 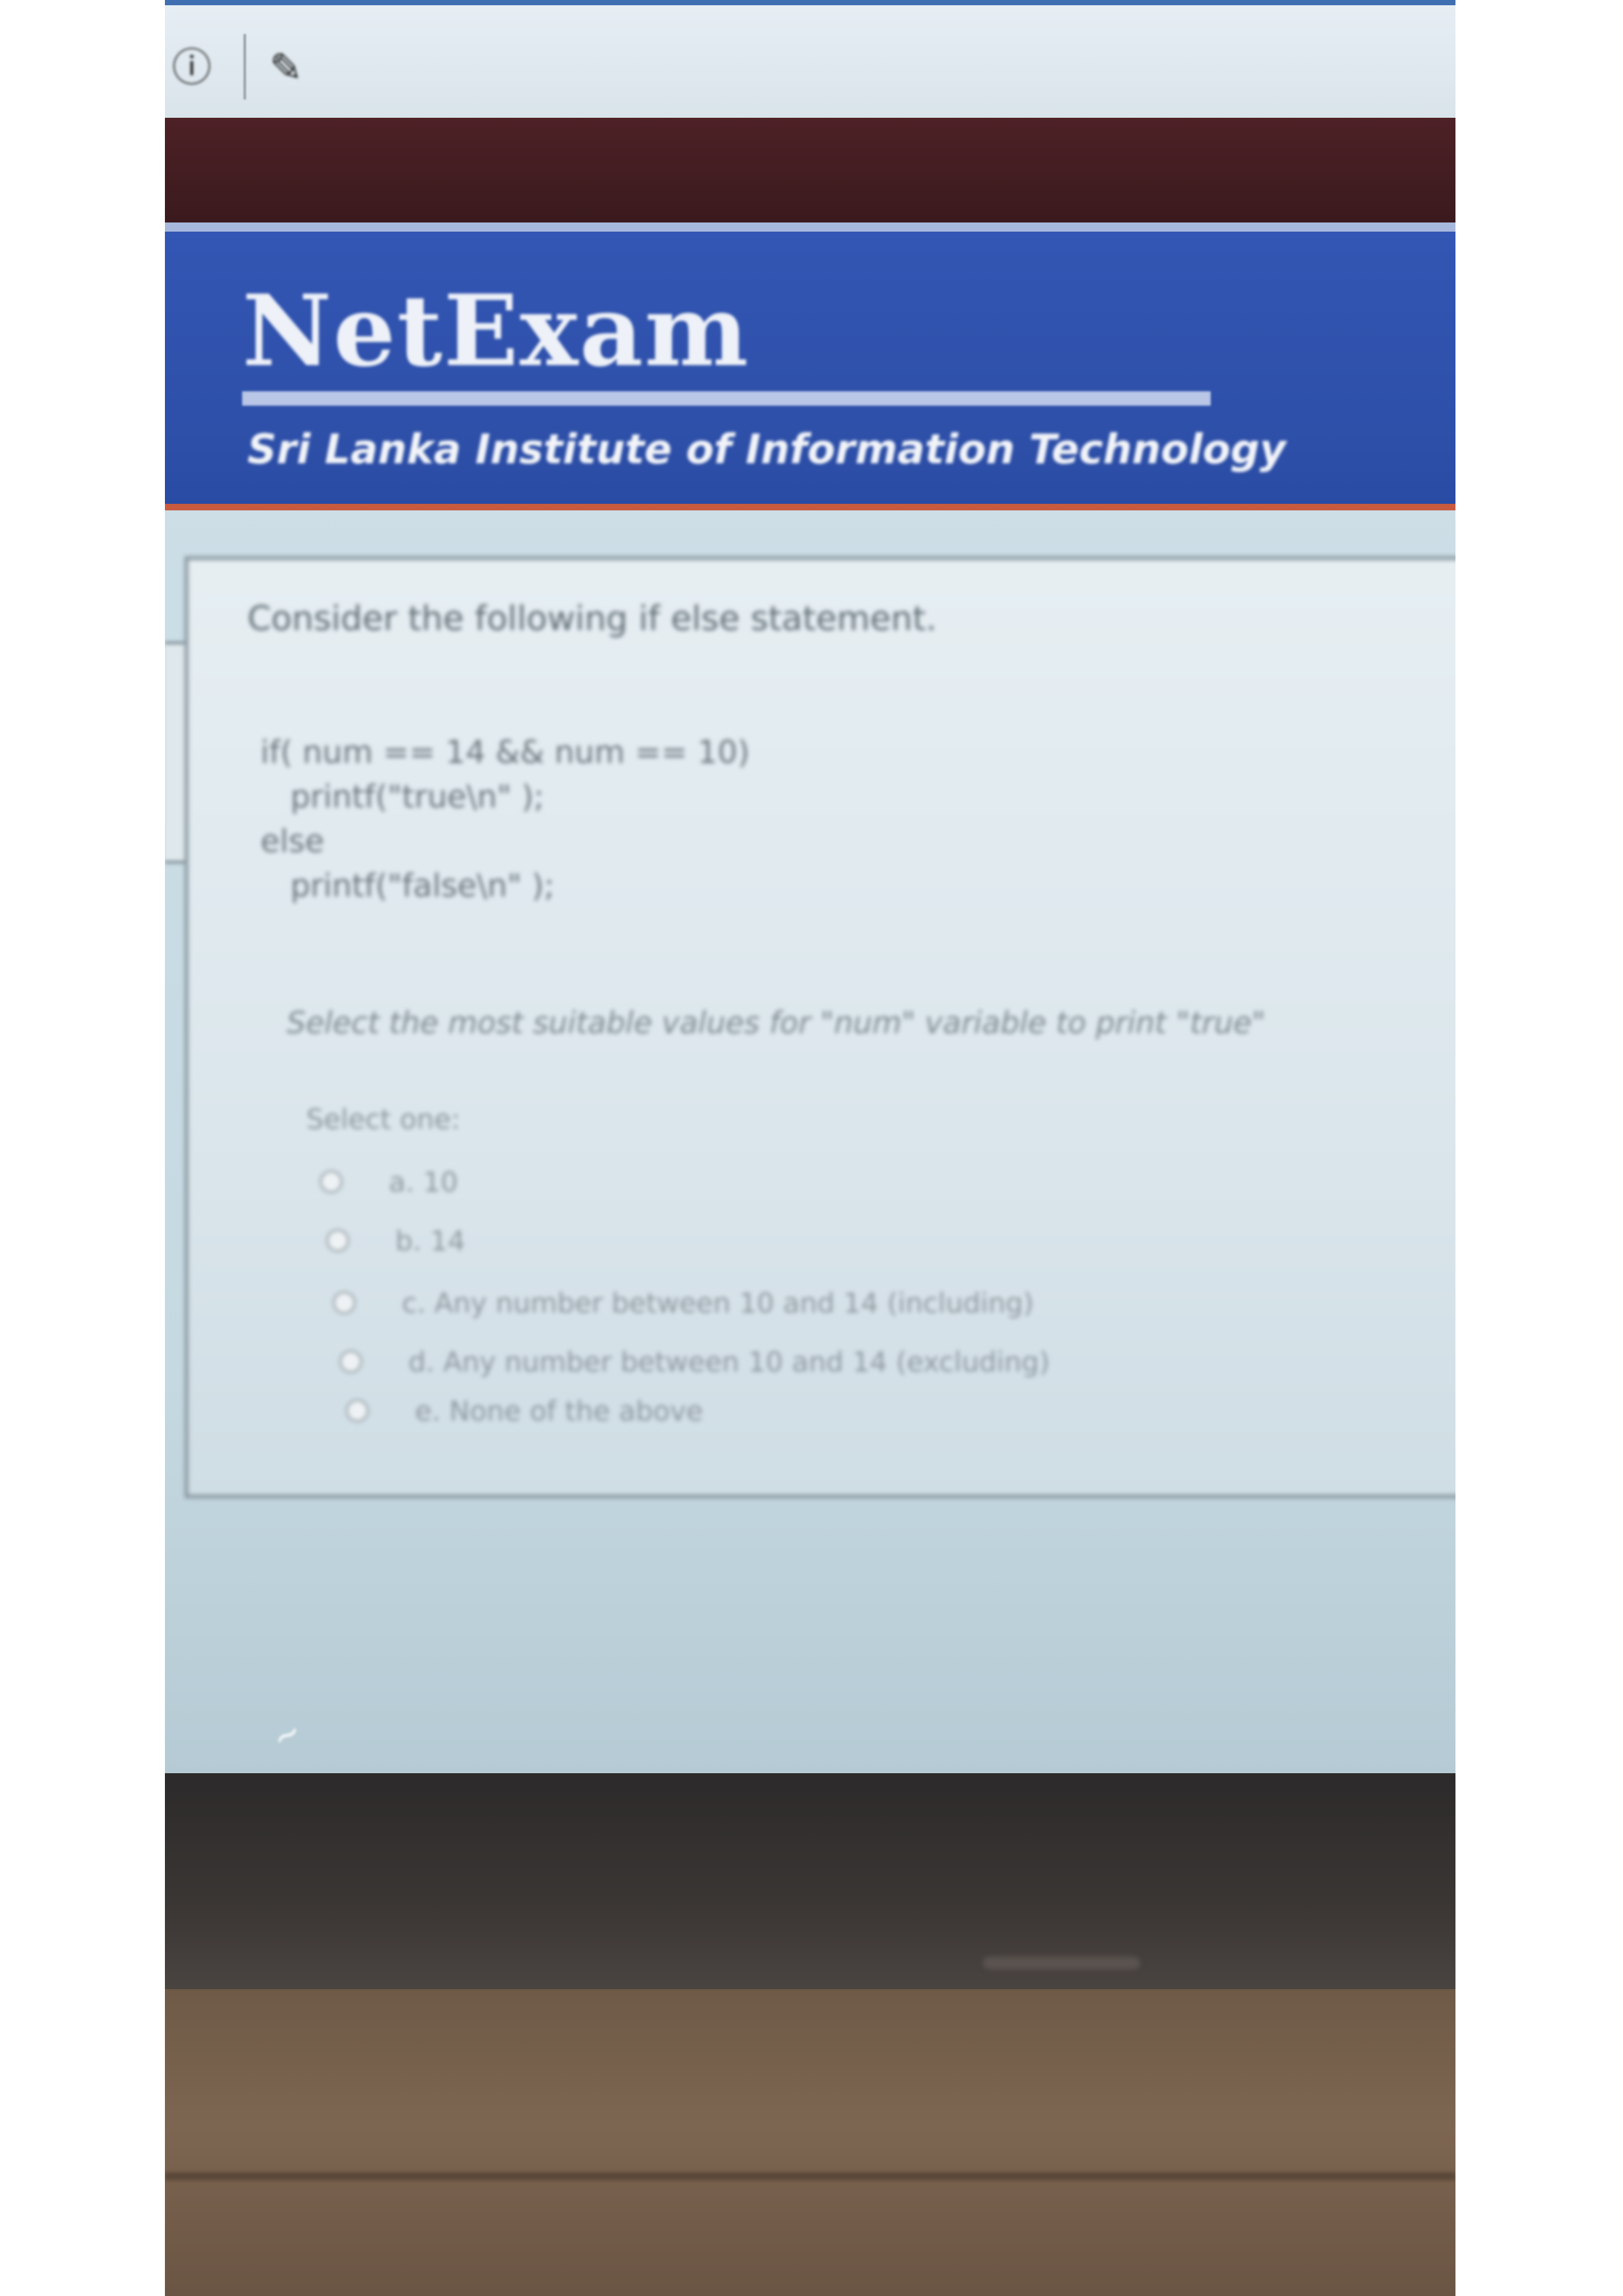 I want to click on info-icon: ⓘ, so click(x=192, y=68).